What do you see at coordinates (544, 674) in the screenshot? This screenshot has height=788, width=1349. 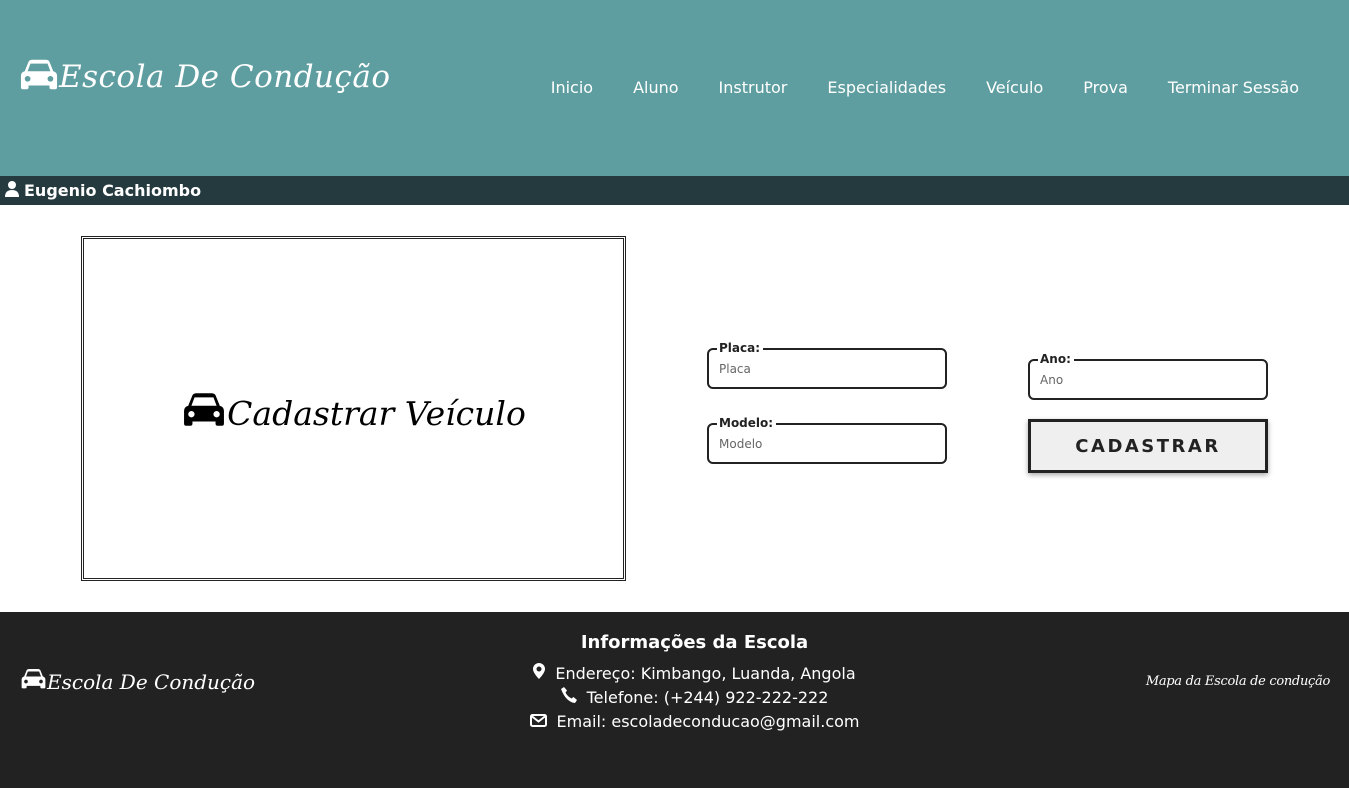 I see `map-marker-icon` at bounding box center [544, 674].